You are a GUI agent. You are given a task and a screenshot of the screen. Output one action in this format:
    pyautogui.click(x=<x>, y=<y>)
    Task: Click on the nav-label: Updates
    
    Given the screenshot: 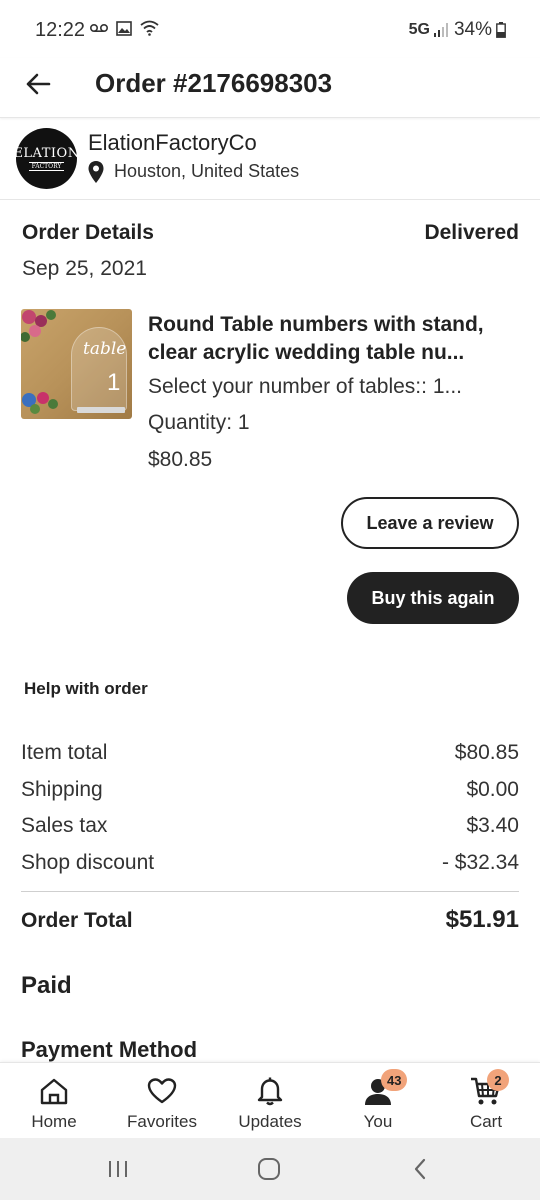 What is the action you would take?
    pyautogui.click(x=270, y=1121)
    